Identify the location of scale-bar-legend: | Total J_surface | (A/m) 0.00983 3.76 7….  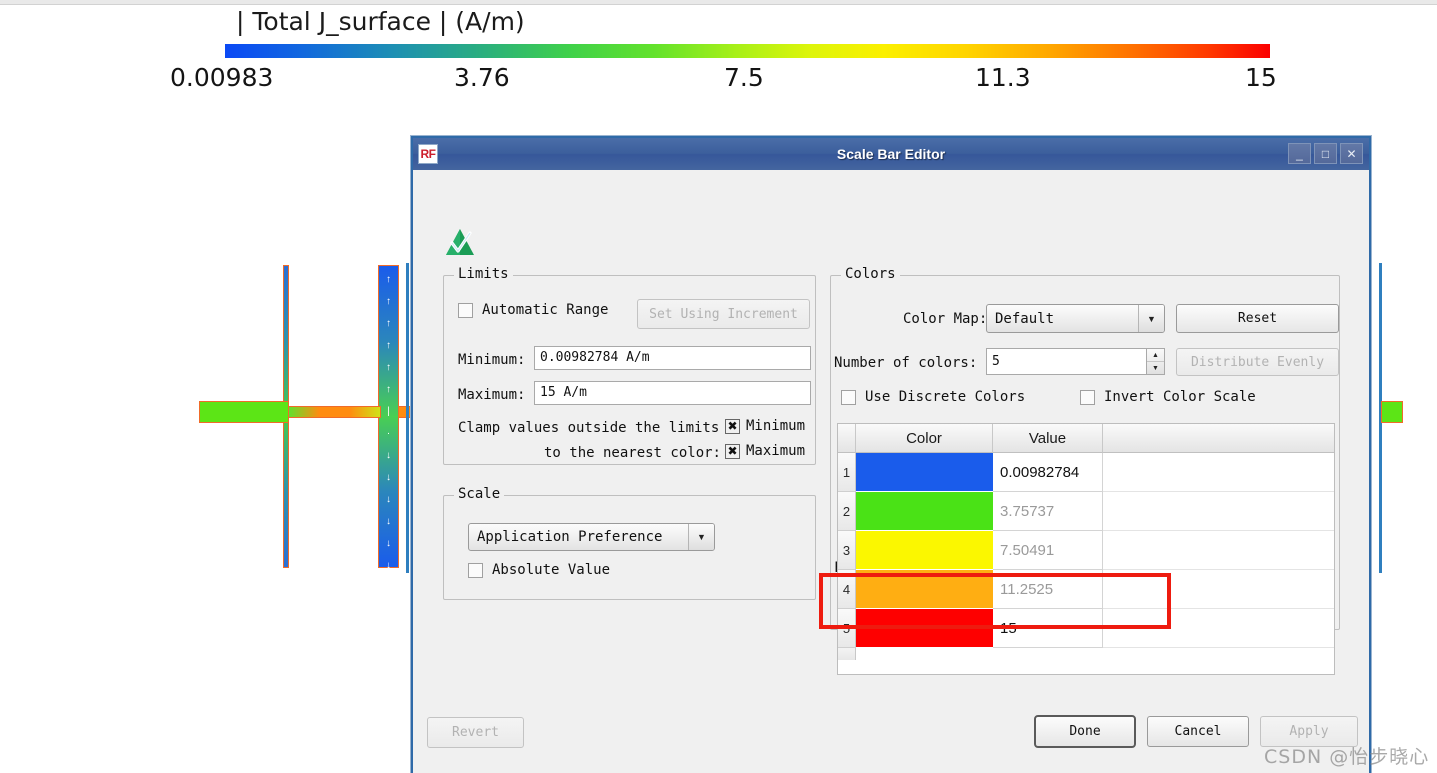
(718, 50).